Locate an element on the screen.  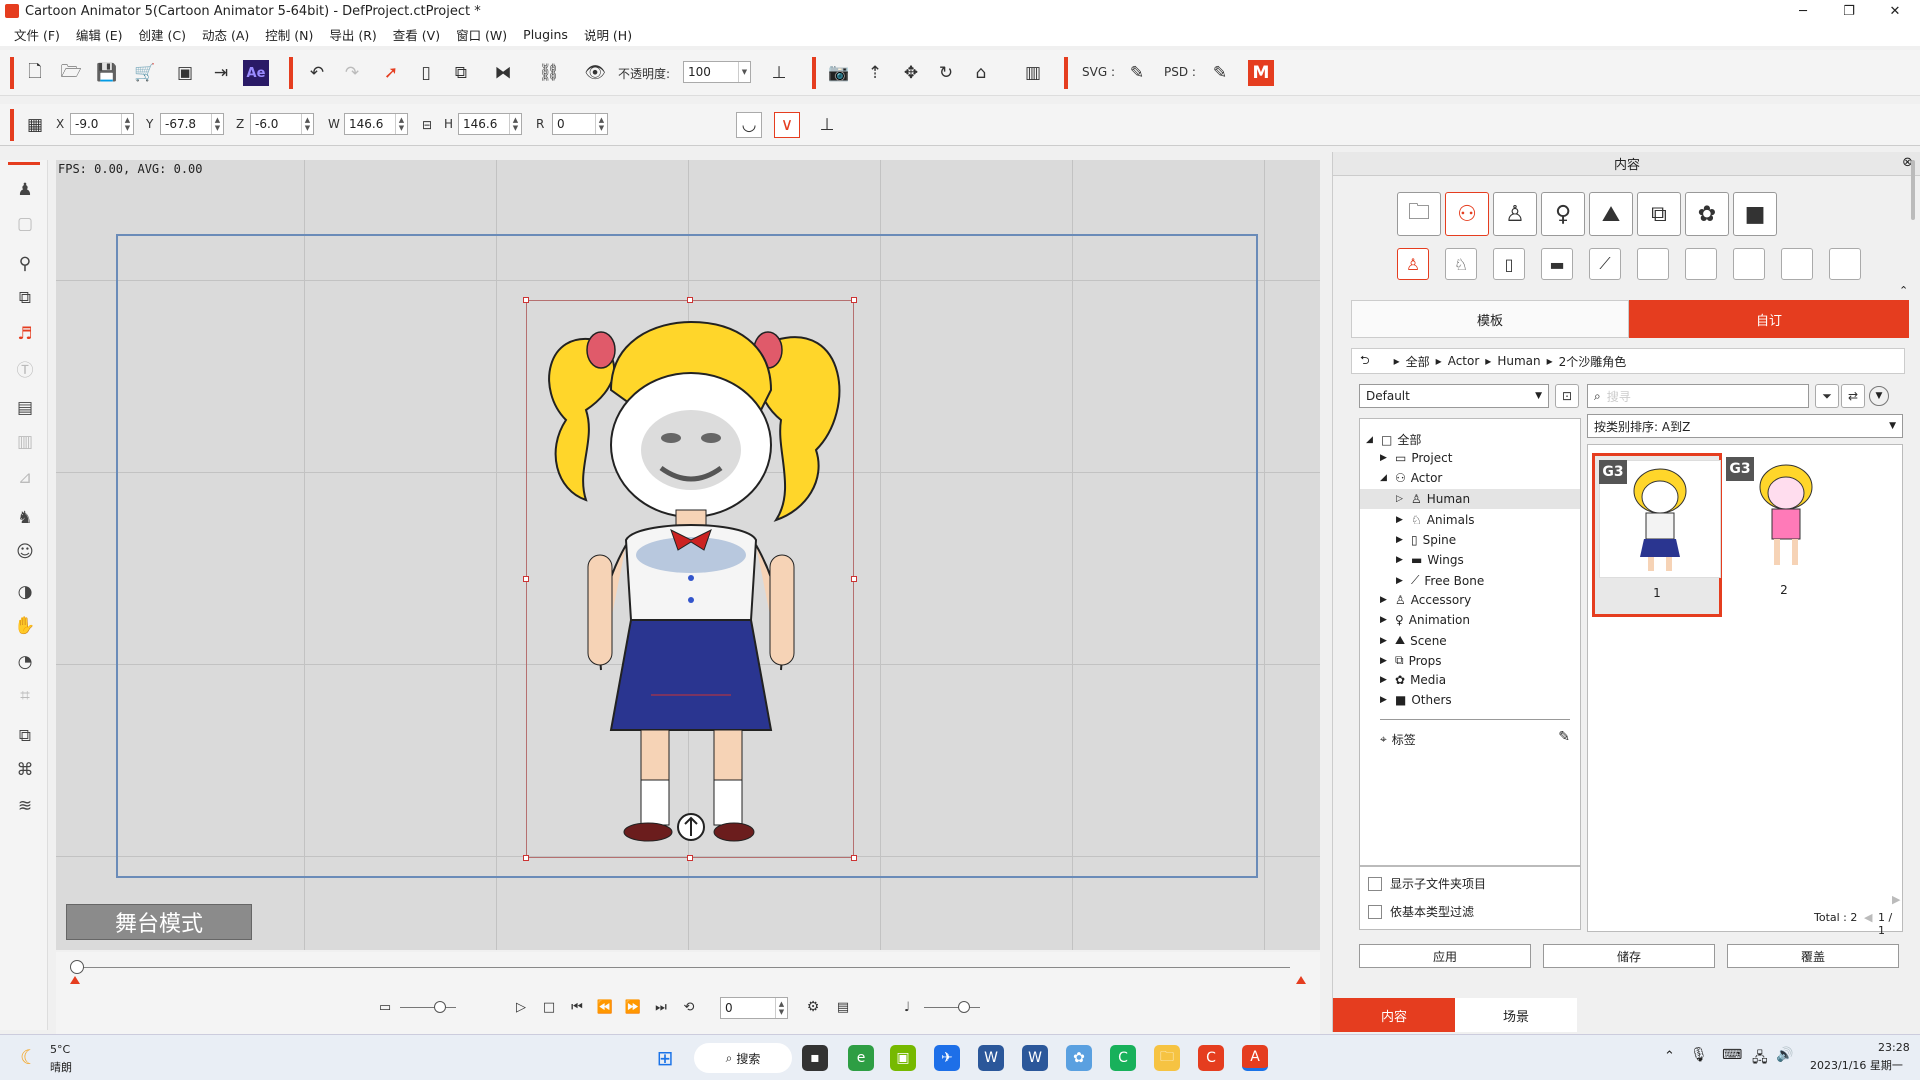
menu-file: 文件 (F) is located at coordinates (37, 34).